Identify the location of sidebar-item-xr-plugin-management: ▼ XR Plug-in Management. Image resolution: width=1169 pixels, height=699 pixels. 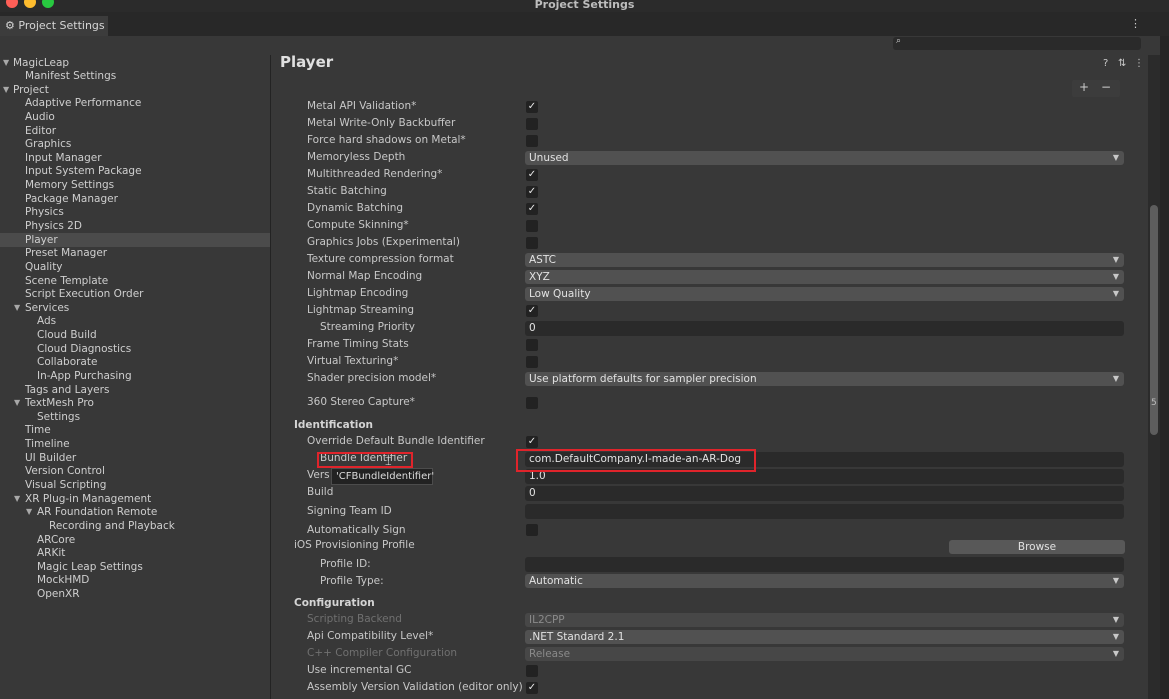
(135, 499).